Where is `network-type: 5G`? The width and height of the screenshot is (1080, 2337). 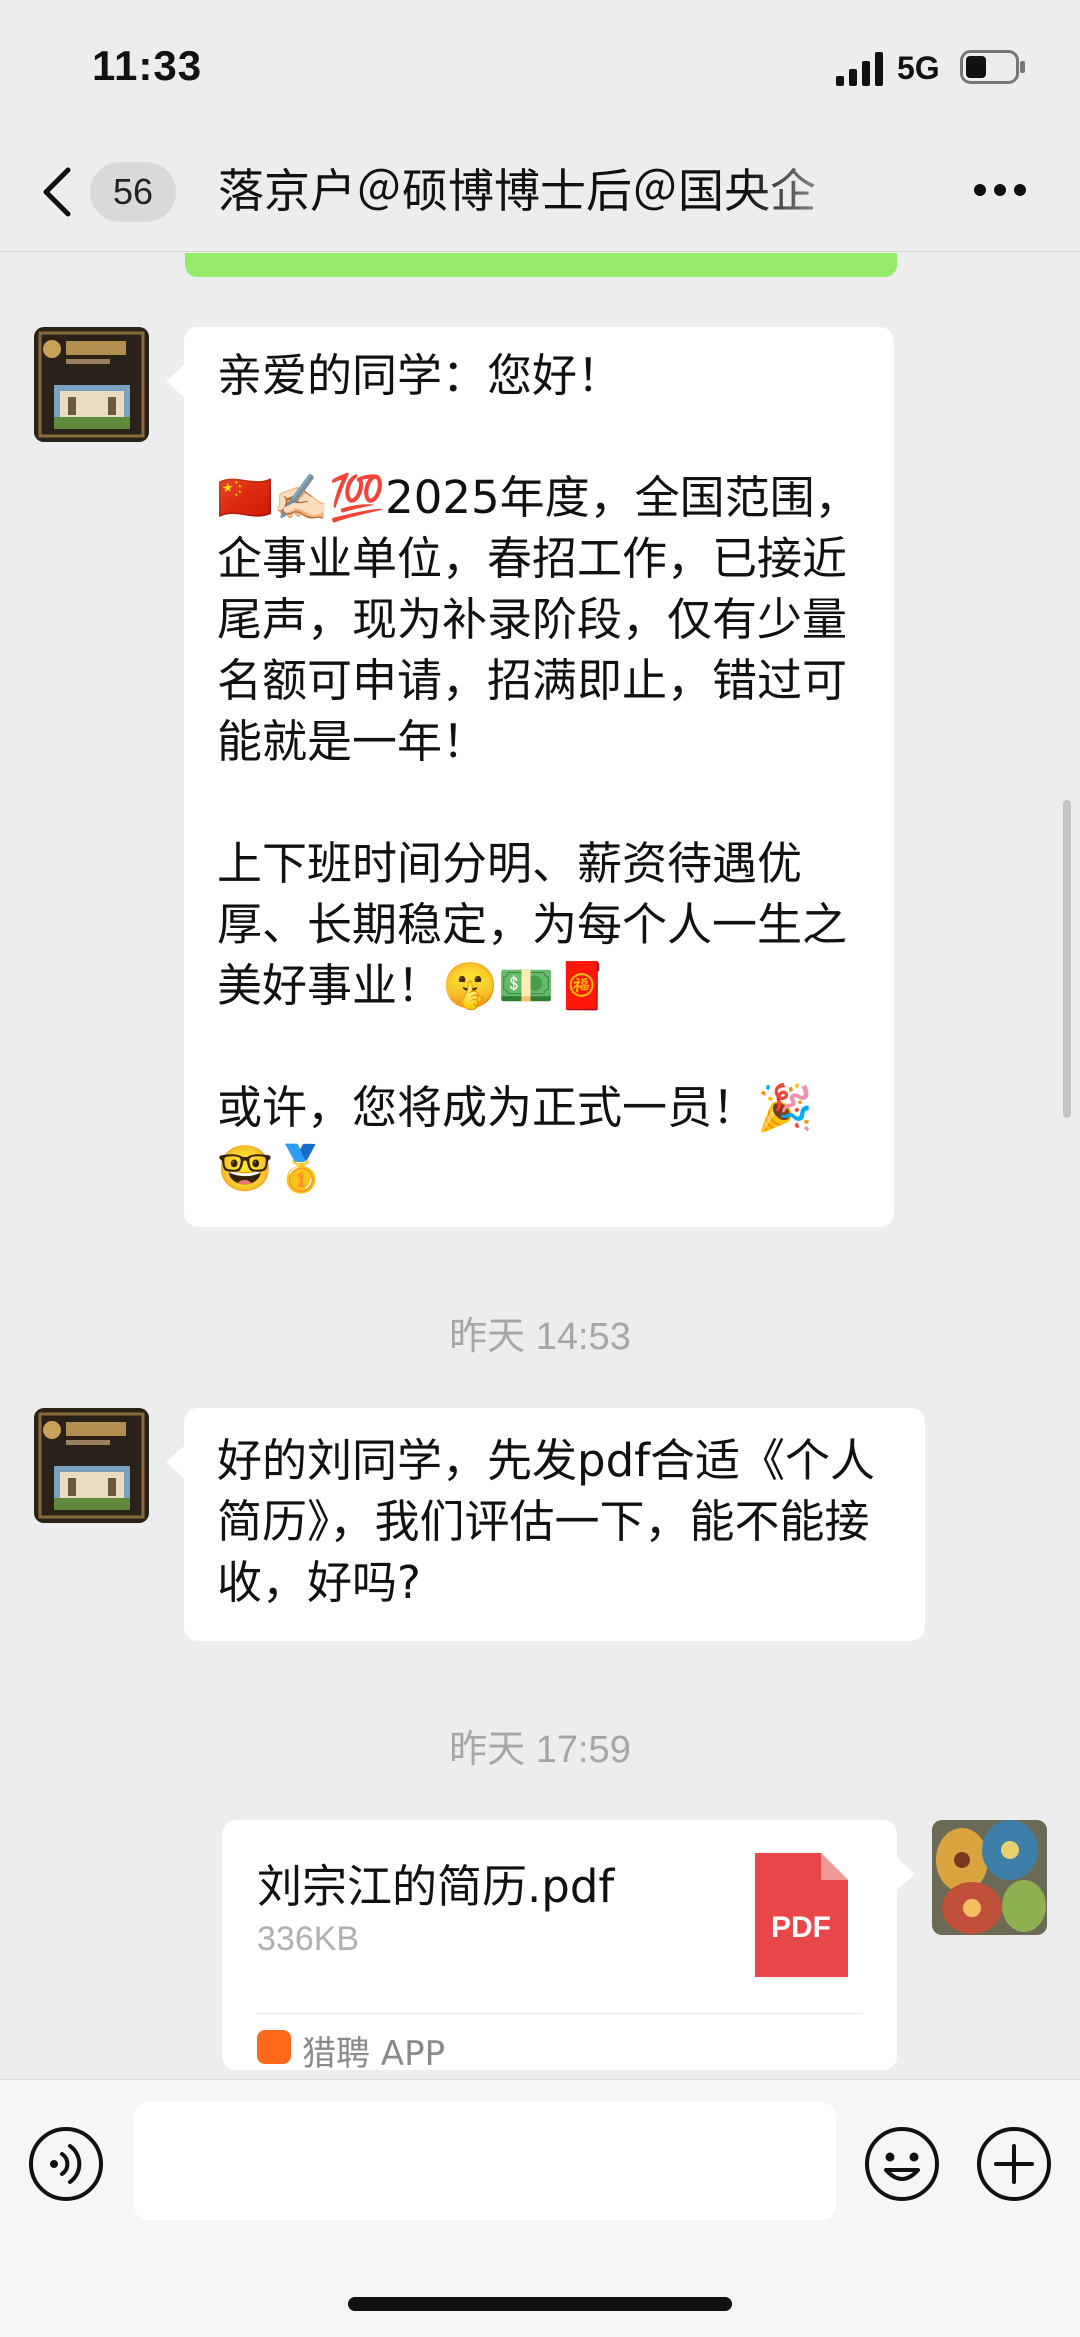
network-type: 5G is located at coordinates (918, 68).